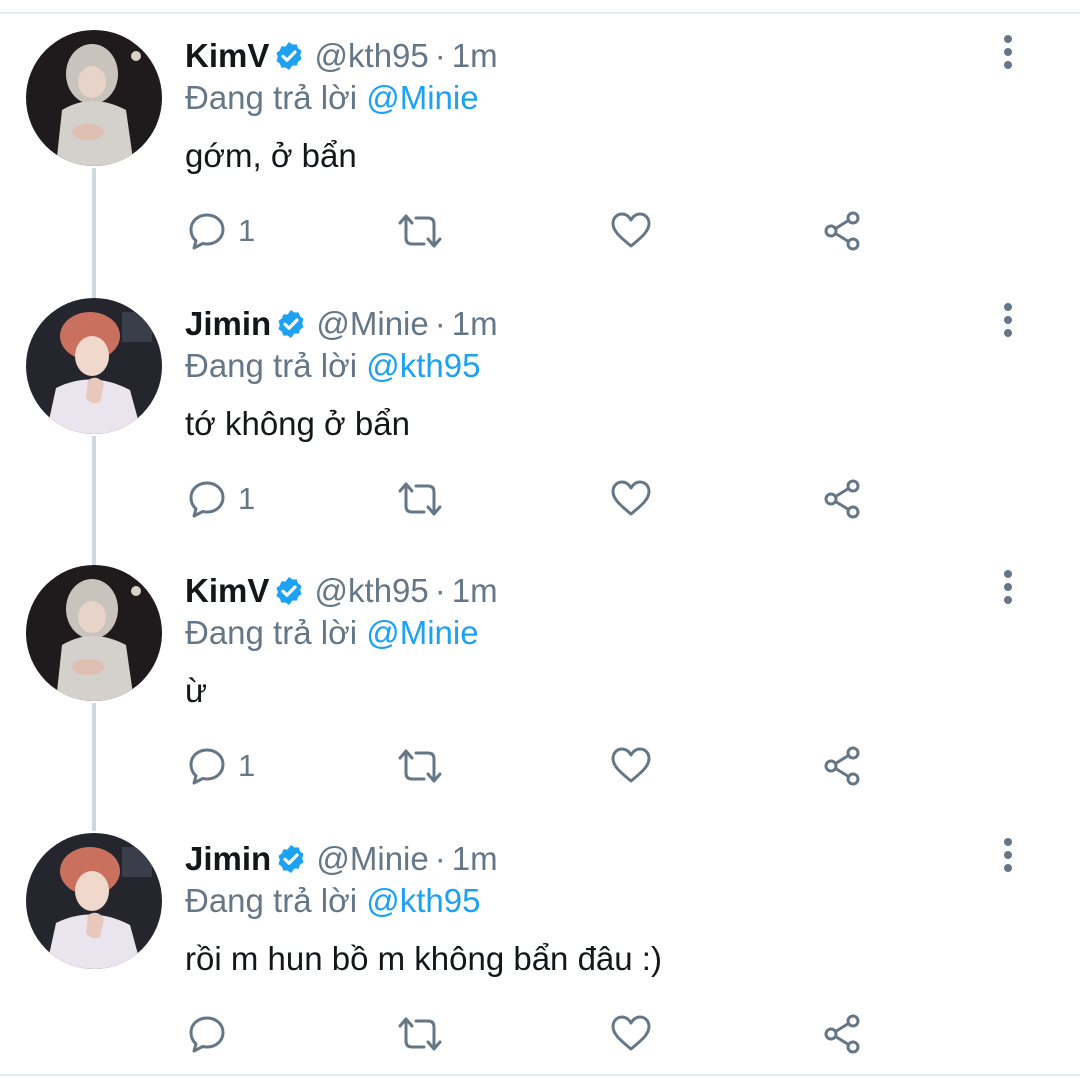 This screenshot has width=1080, height=1078. Describe the element at coordinates (423, 958) in the screenshot. I see `tweet-text: rồi m hun bồ m không bẩn đâu :)` at that location.